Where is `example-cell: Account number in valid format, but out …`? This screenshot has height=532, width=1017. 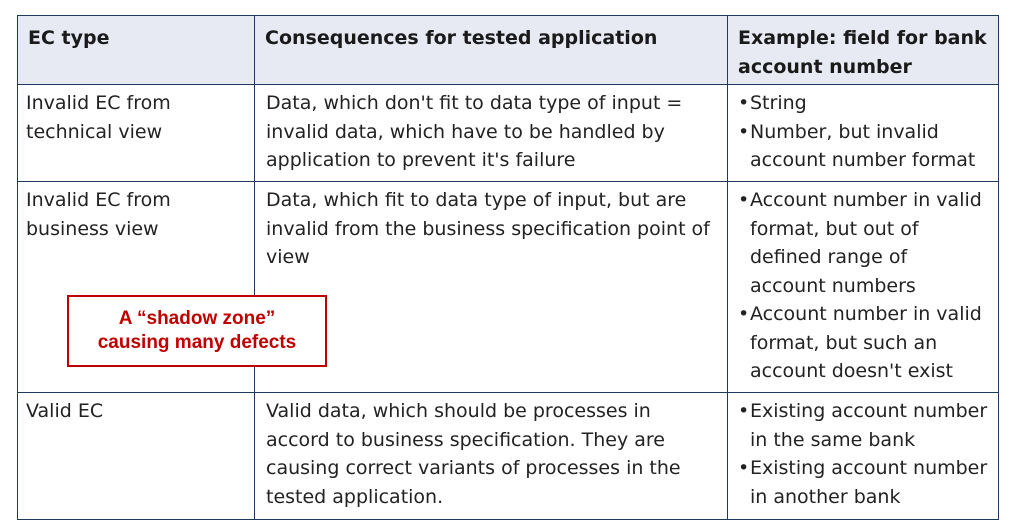
example-cell: Account number in valid format, but out … is located at coordinates (863, 287).